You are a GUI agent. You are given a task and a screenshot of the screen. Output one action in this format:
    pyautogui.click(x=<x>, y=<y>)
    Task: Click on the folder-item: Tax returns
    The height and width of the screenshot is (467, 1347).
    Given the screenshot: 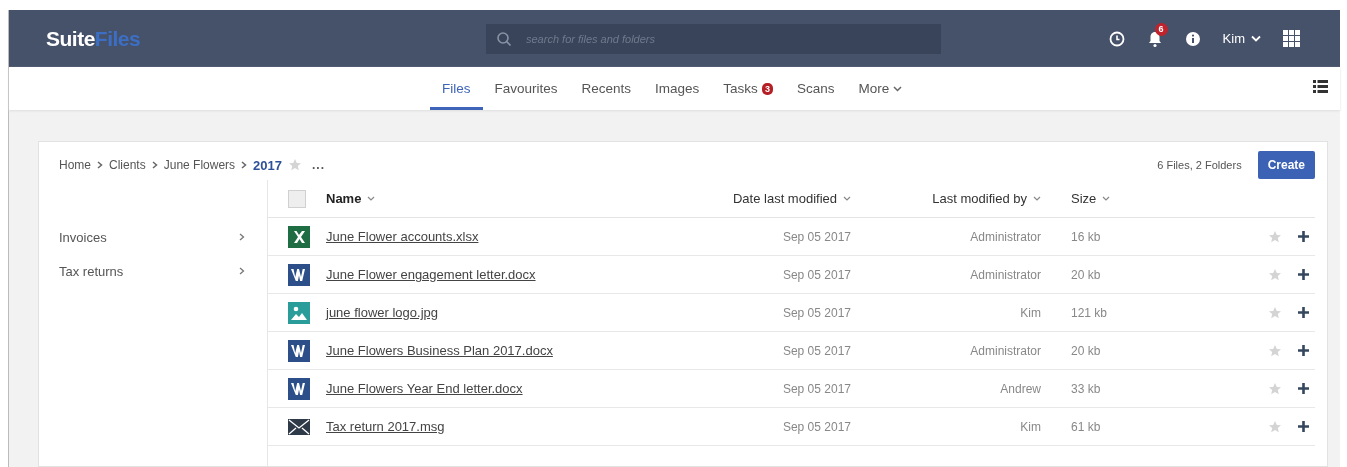 What is the action you would take?
    pyautogui.click(x=152, y=271)
    